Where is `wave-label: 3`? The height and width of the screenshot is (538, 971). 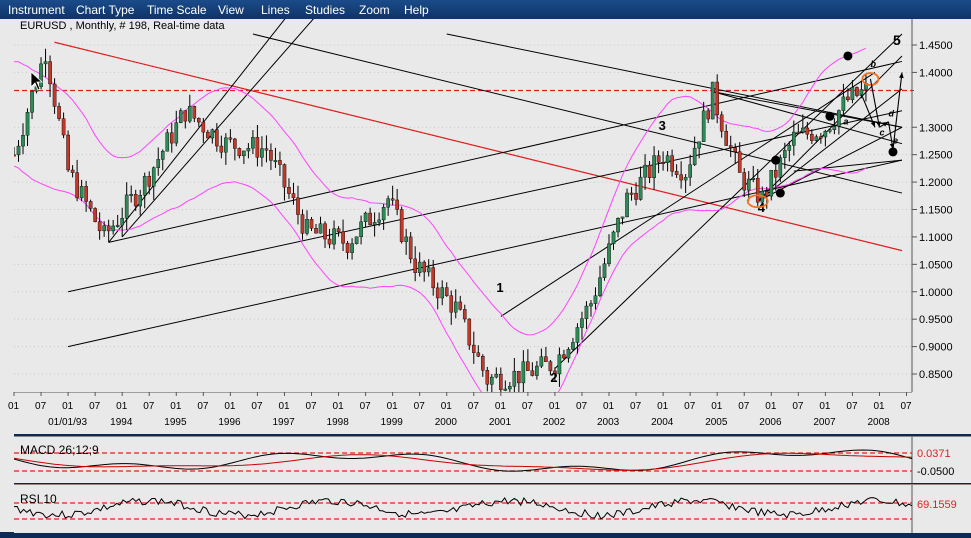 wave-label: 3 is located at coordinates (662, 125).